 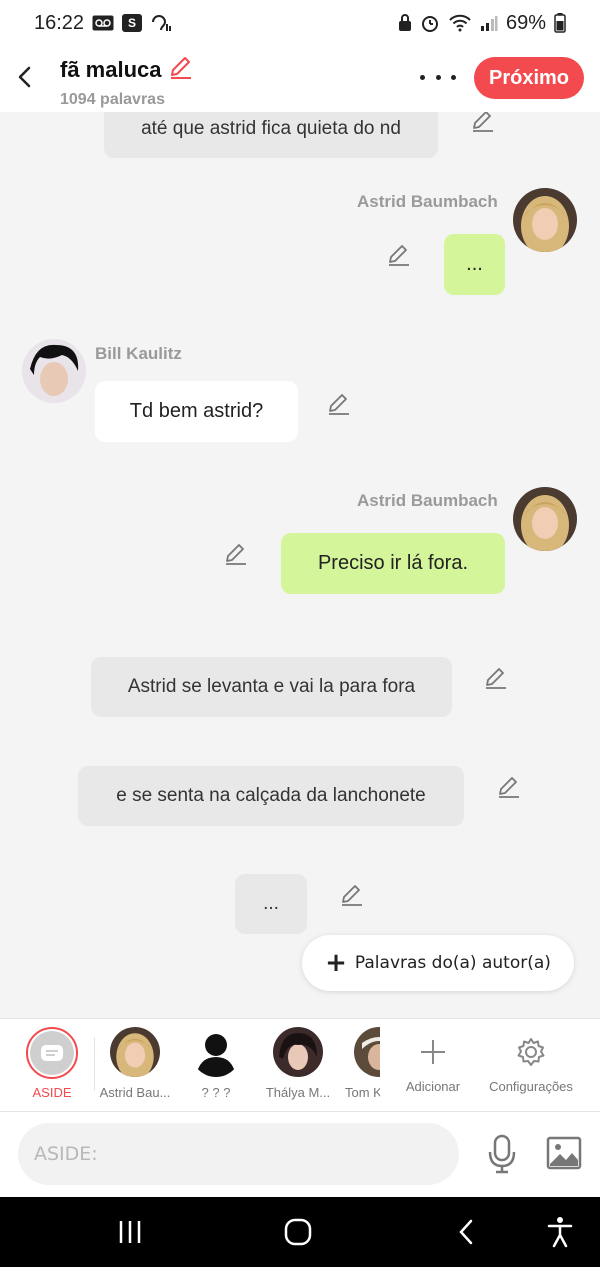 I want to click on back-icon, so click(x=466, y=1232).